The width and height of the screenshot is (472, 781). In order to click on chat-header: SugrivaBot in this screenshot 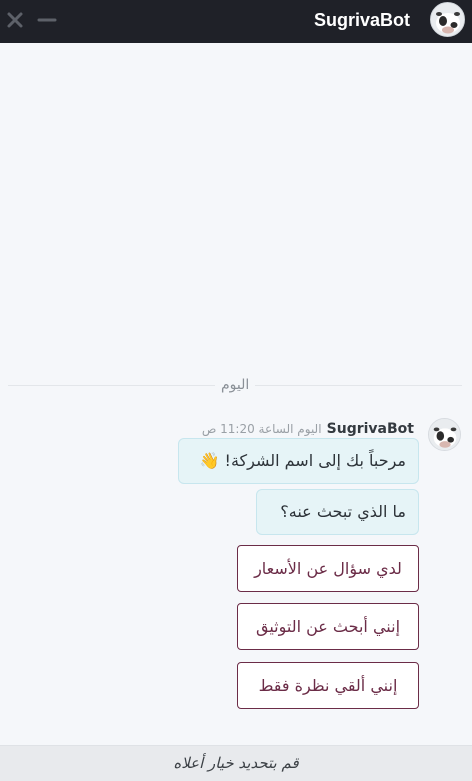, I will do `click(236, 21)`.